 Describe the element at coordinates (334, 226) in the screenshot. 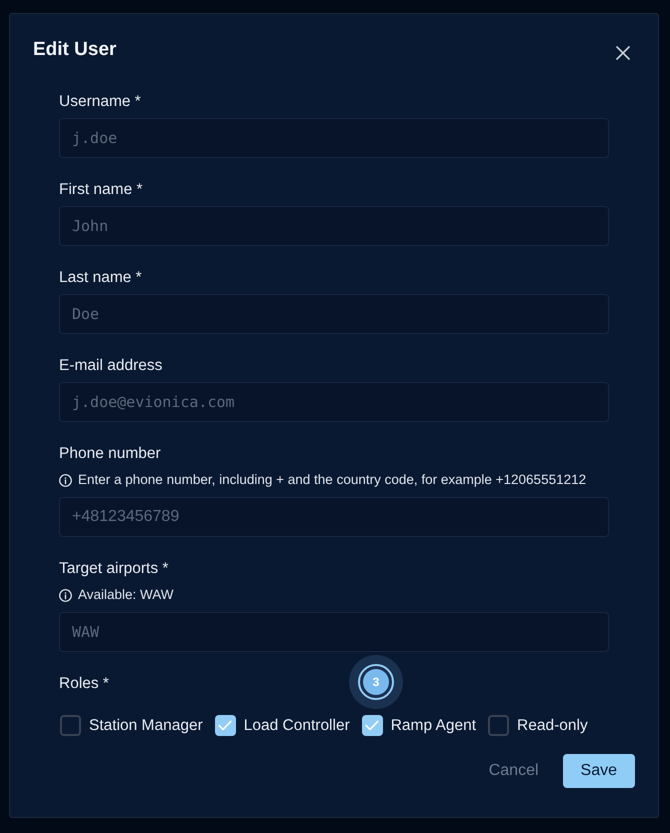

I see `text-input: John` at that location.